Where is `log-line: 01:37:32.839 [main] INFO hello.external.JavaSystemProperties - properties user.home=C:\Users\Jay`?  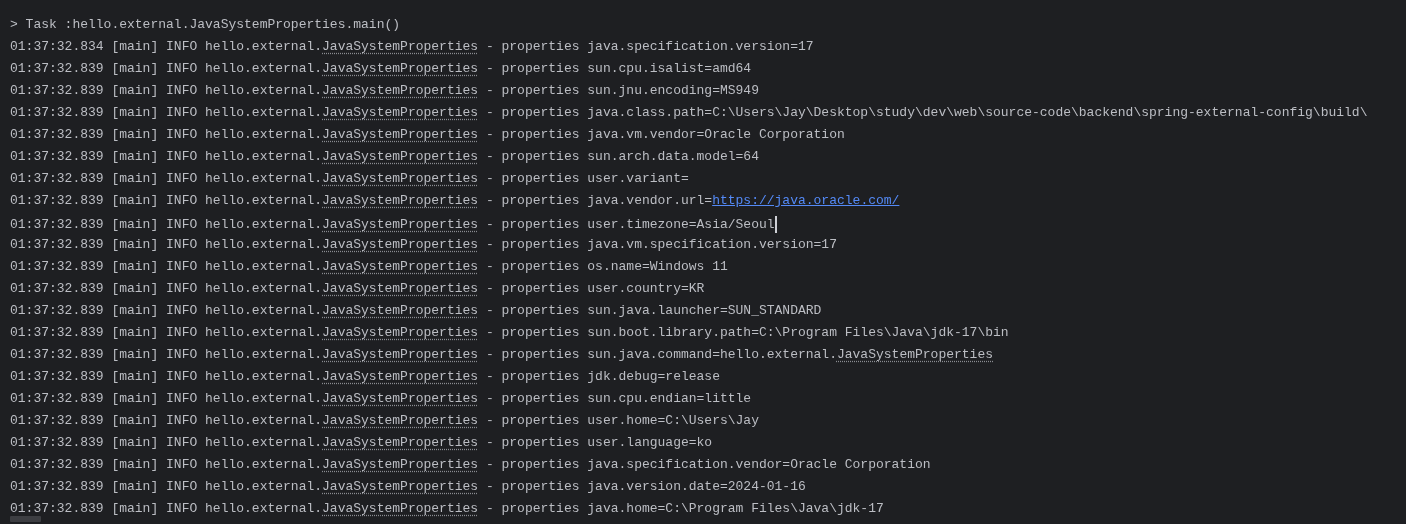 log-line: 01:37:32.839 [main] INFO hello.external.JavaSystemProperties - properties user.home=C:\Users\Jay is located at coordinates (384, 421).